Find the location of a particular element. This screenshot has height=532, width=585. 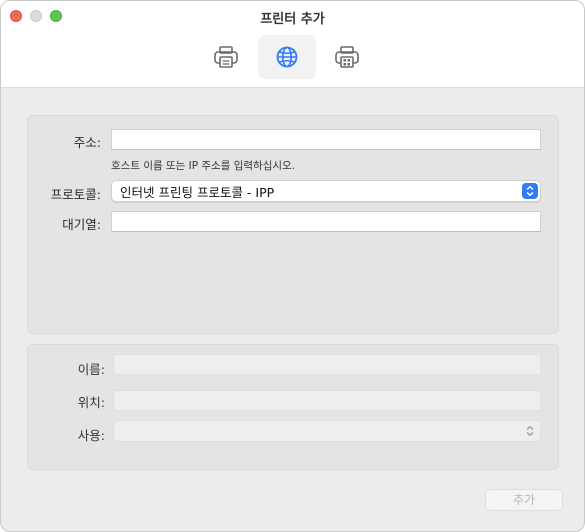

protocol-select: 인터넷 프린팅 프로토콜 - IPP is located at coordinates (326, 191).